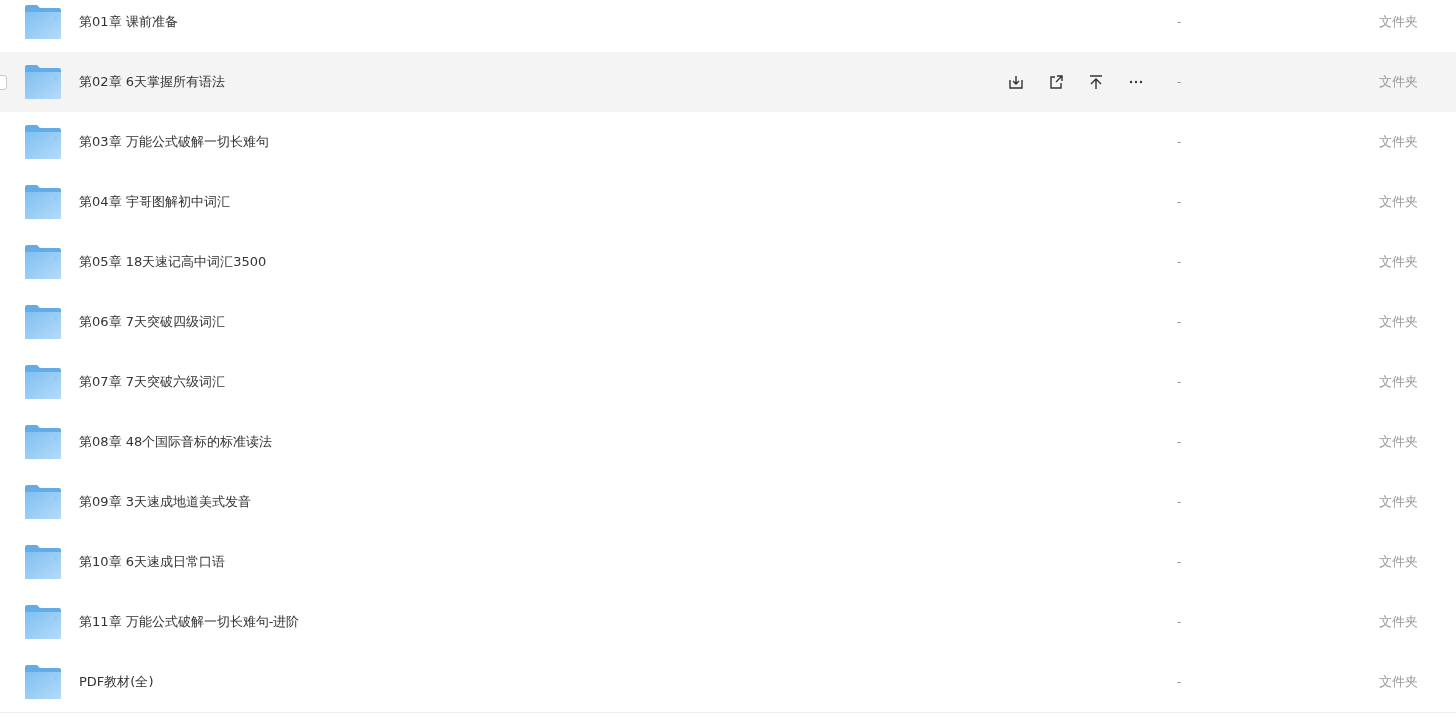 The image size is (1456, 717). Describe the element at coordinates (728, 26) in the screenshot. I see `file-row: 第01章 课前准备 - 文件夹` at that location.